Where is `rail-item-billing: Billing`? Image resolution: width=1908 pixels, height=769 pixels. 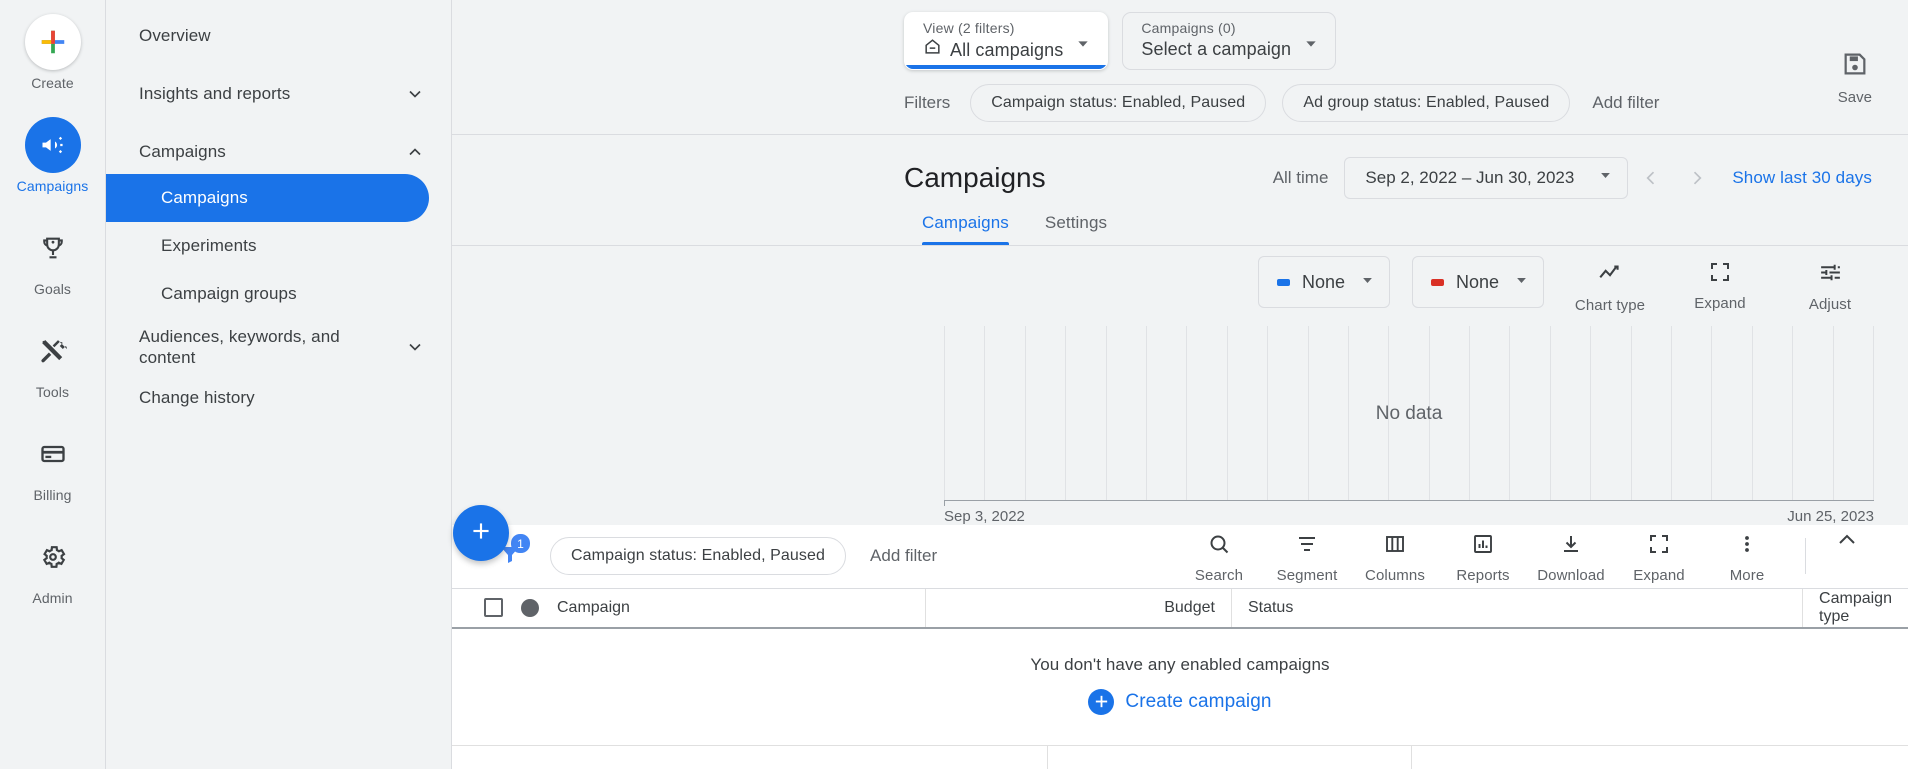 rail-item-billing: Billing is located at coordinates (52, 464).